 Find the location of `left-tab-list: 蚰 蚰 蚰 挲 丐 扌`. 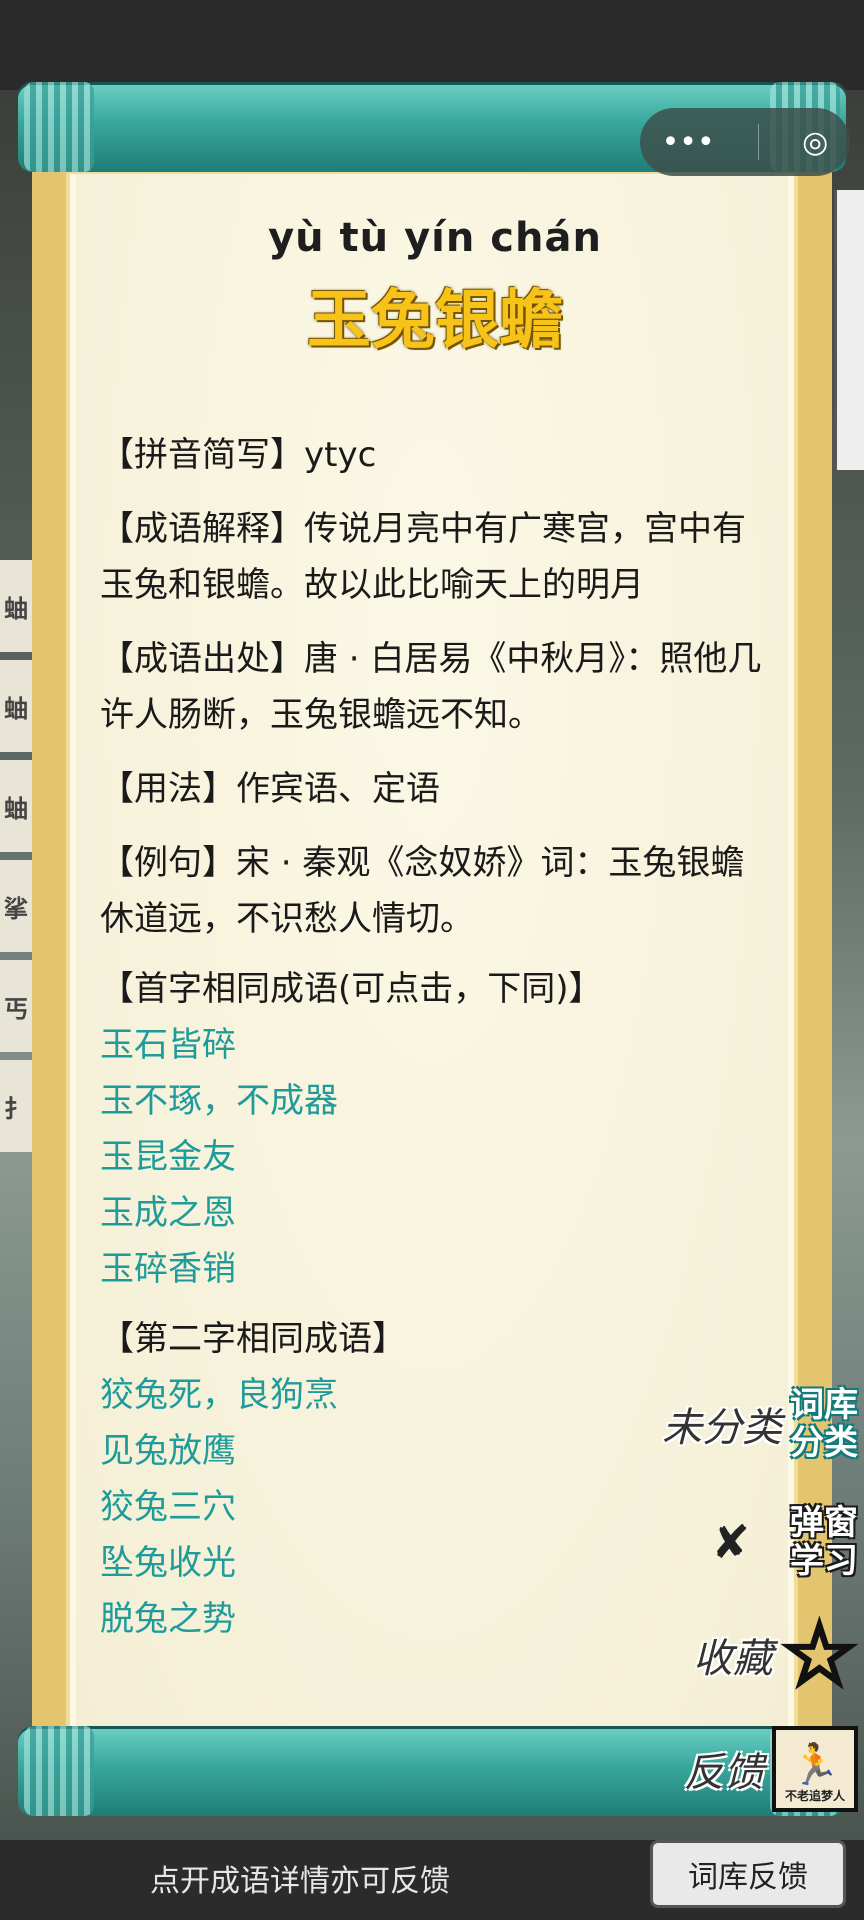

left-tab-list: 蚰 蚰 蚰 挲 丐 扌 is located at coordinates (17, 860).